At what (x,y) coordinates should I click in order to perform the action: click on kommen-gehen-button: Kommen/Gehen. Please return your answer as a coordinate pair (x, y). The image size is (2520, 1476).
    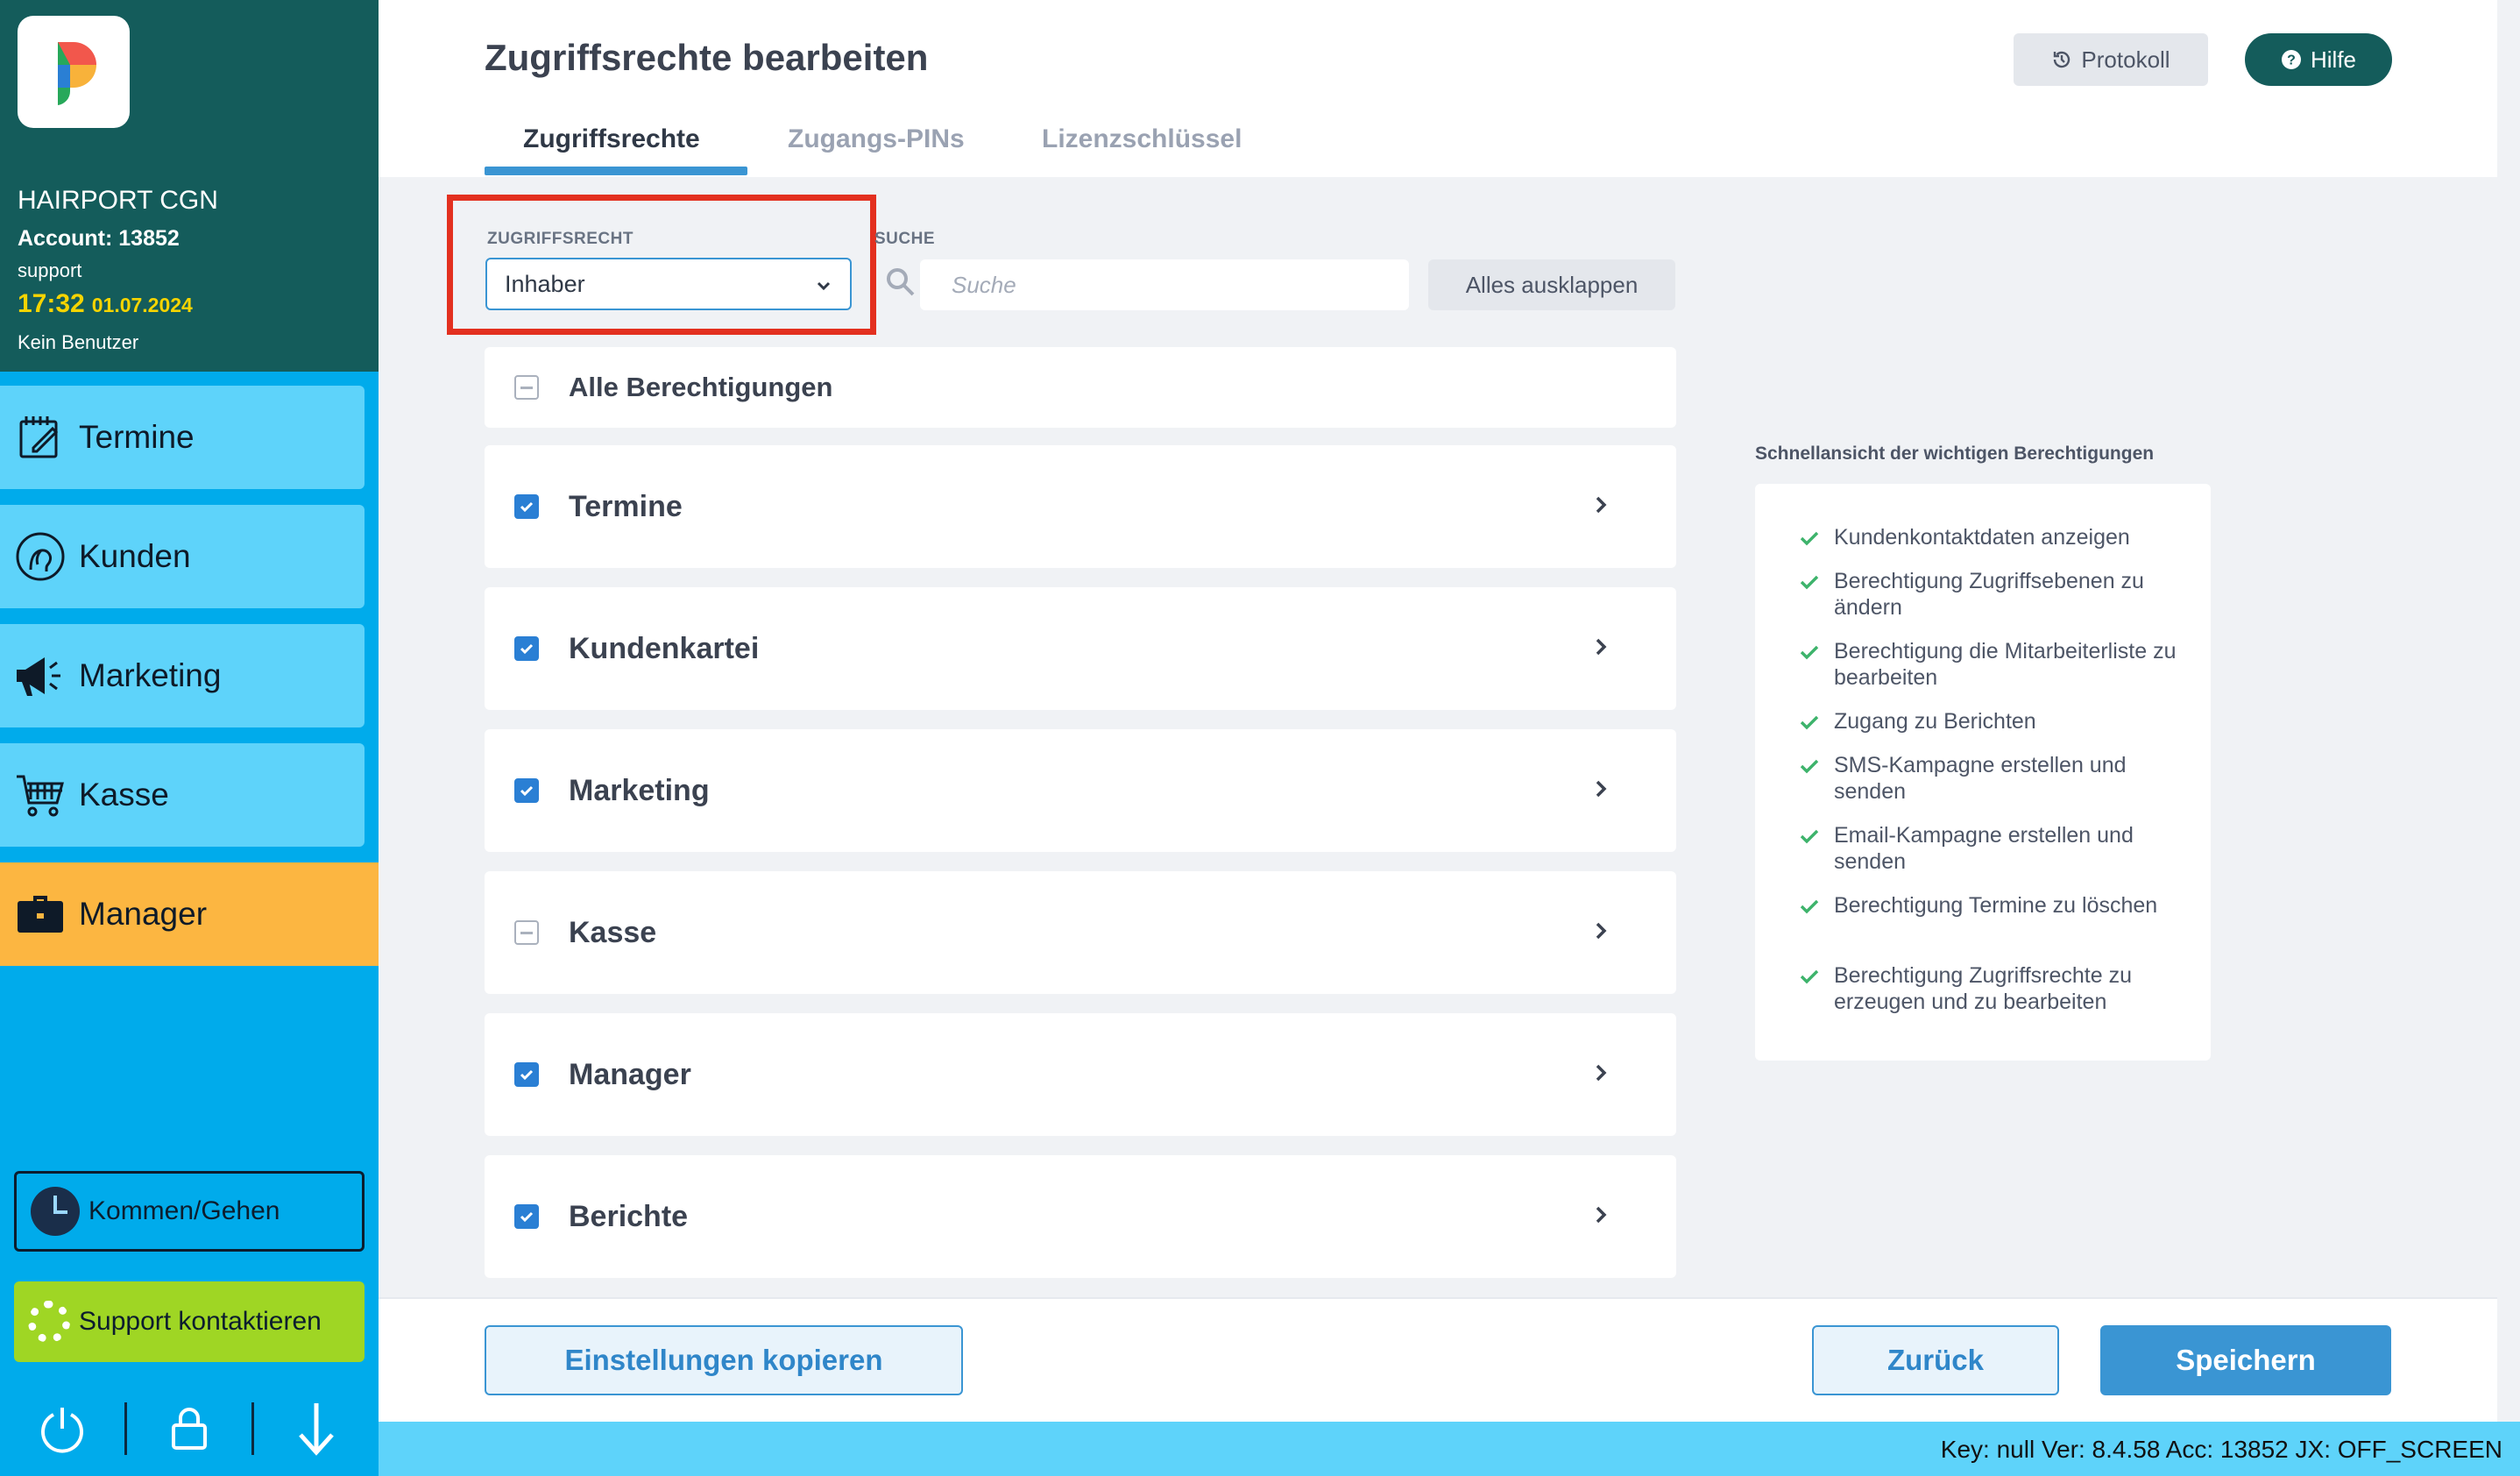
    Looking at the image, I should click on (189, 1212).